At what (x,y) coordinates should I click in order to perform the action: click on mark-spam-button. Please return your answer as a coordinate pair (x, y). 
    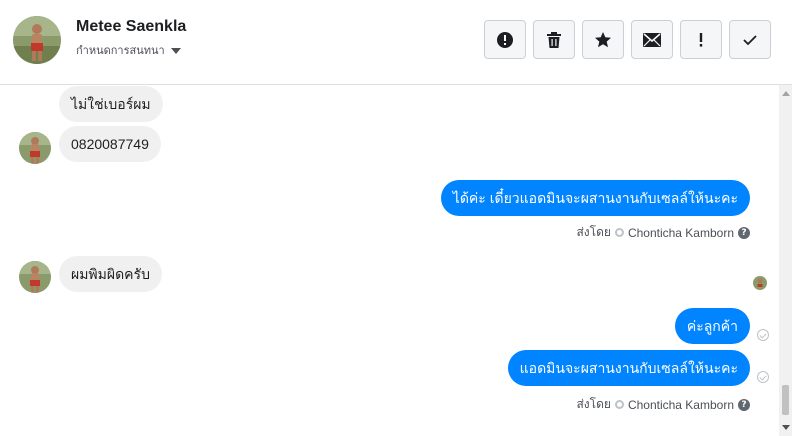
    Looking at the image, I should click on (505, 39).